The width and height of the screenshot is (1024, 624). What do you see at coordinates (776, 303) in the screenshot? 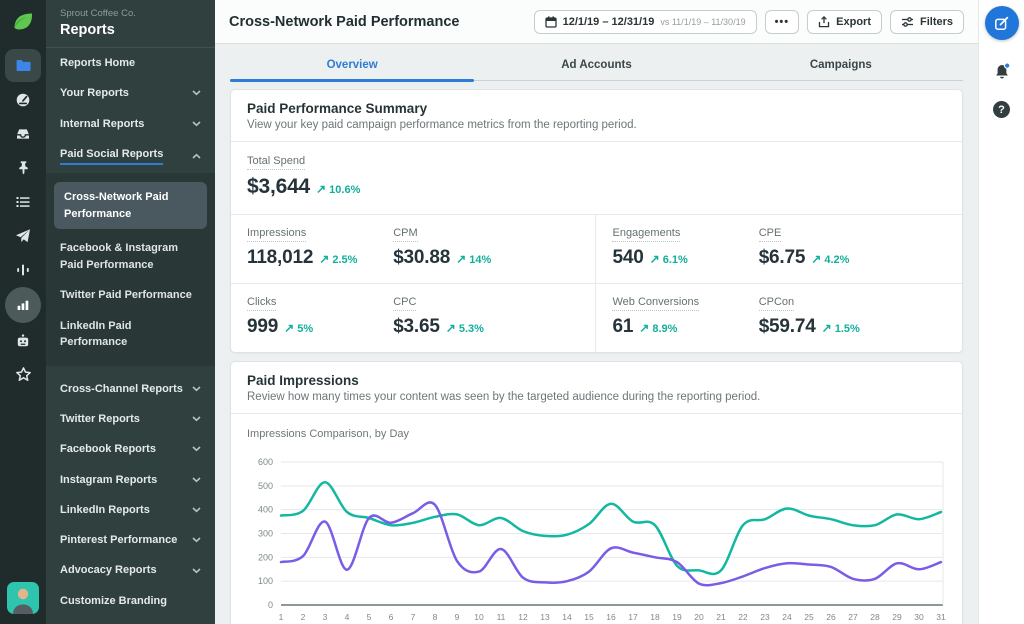
I see `metric-label: CPCon` at bounding box center [776, 303].